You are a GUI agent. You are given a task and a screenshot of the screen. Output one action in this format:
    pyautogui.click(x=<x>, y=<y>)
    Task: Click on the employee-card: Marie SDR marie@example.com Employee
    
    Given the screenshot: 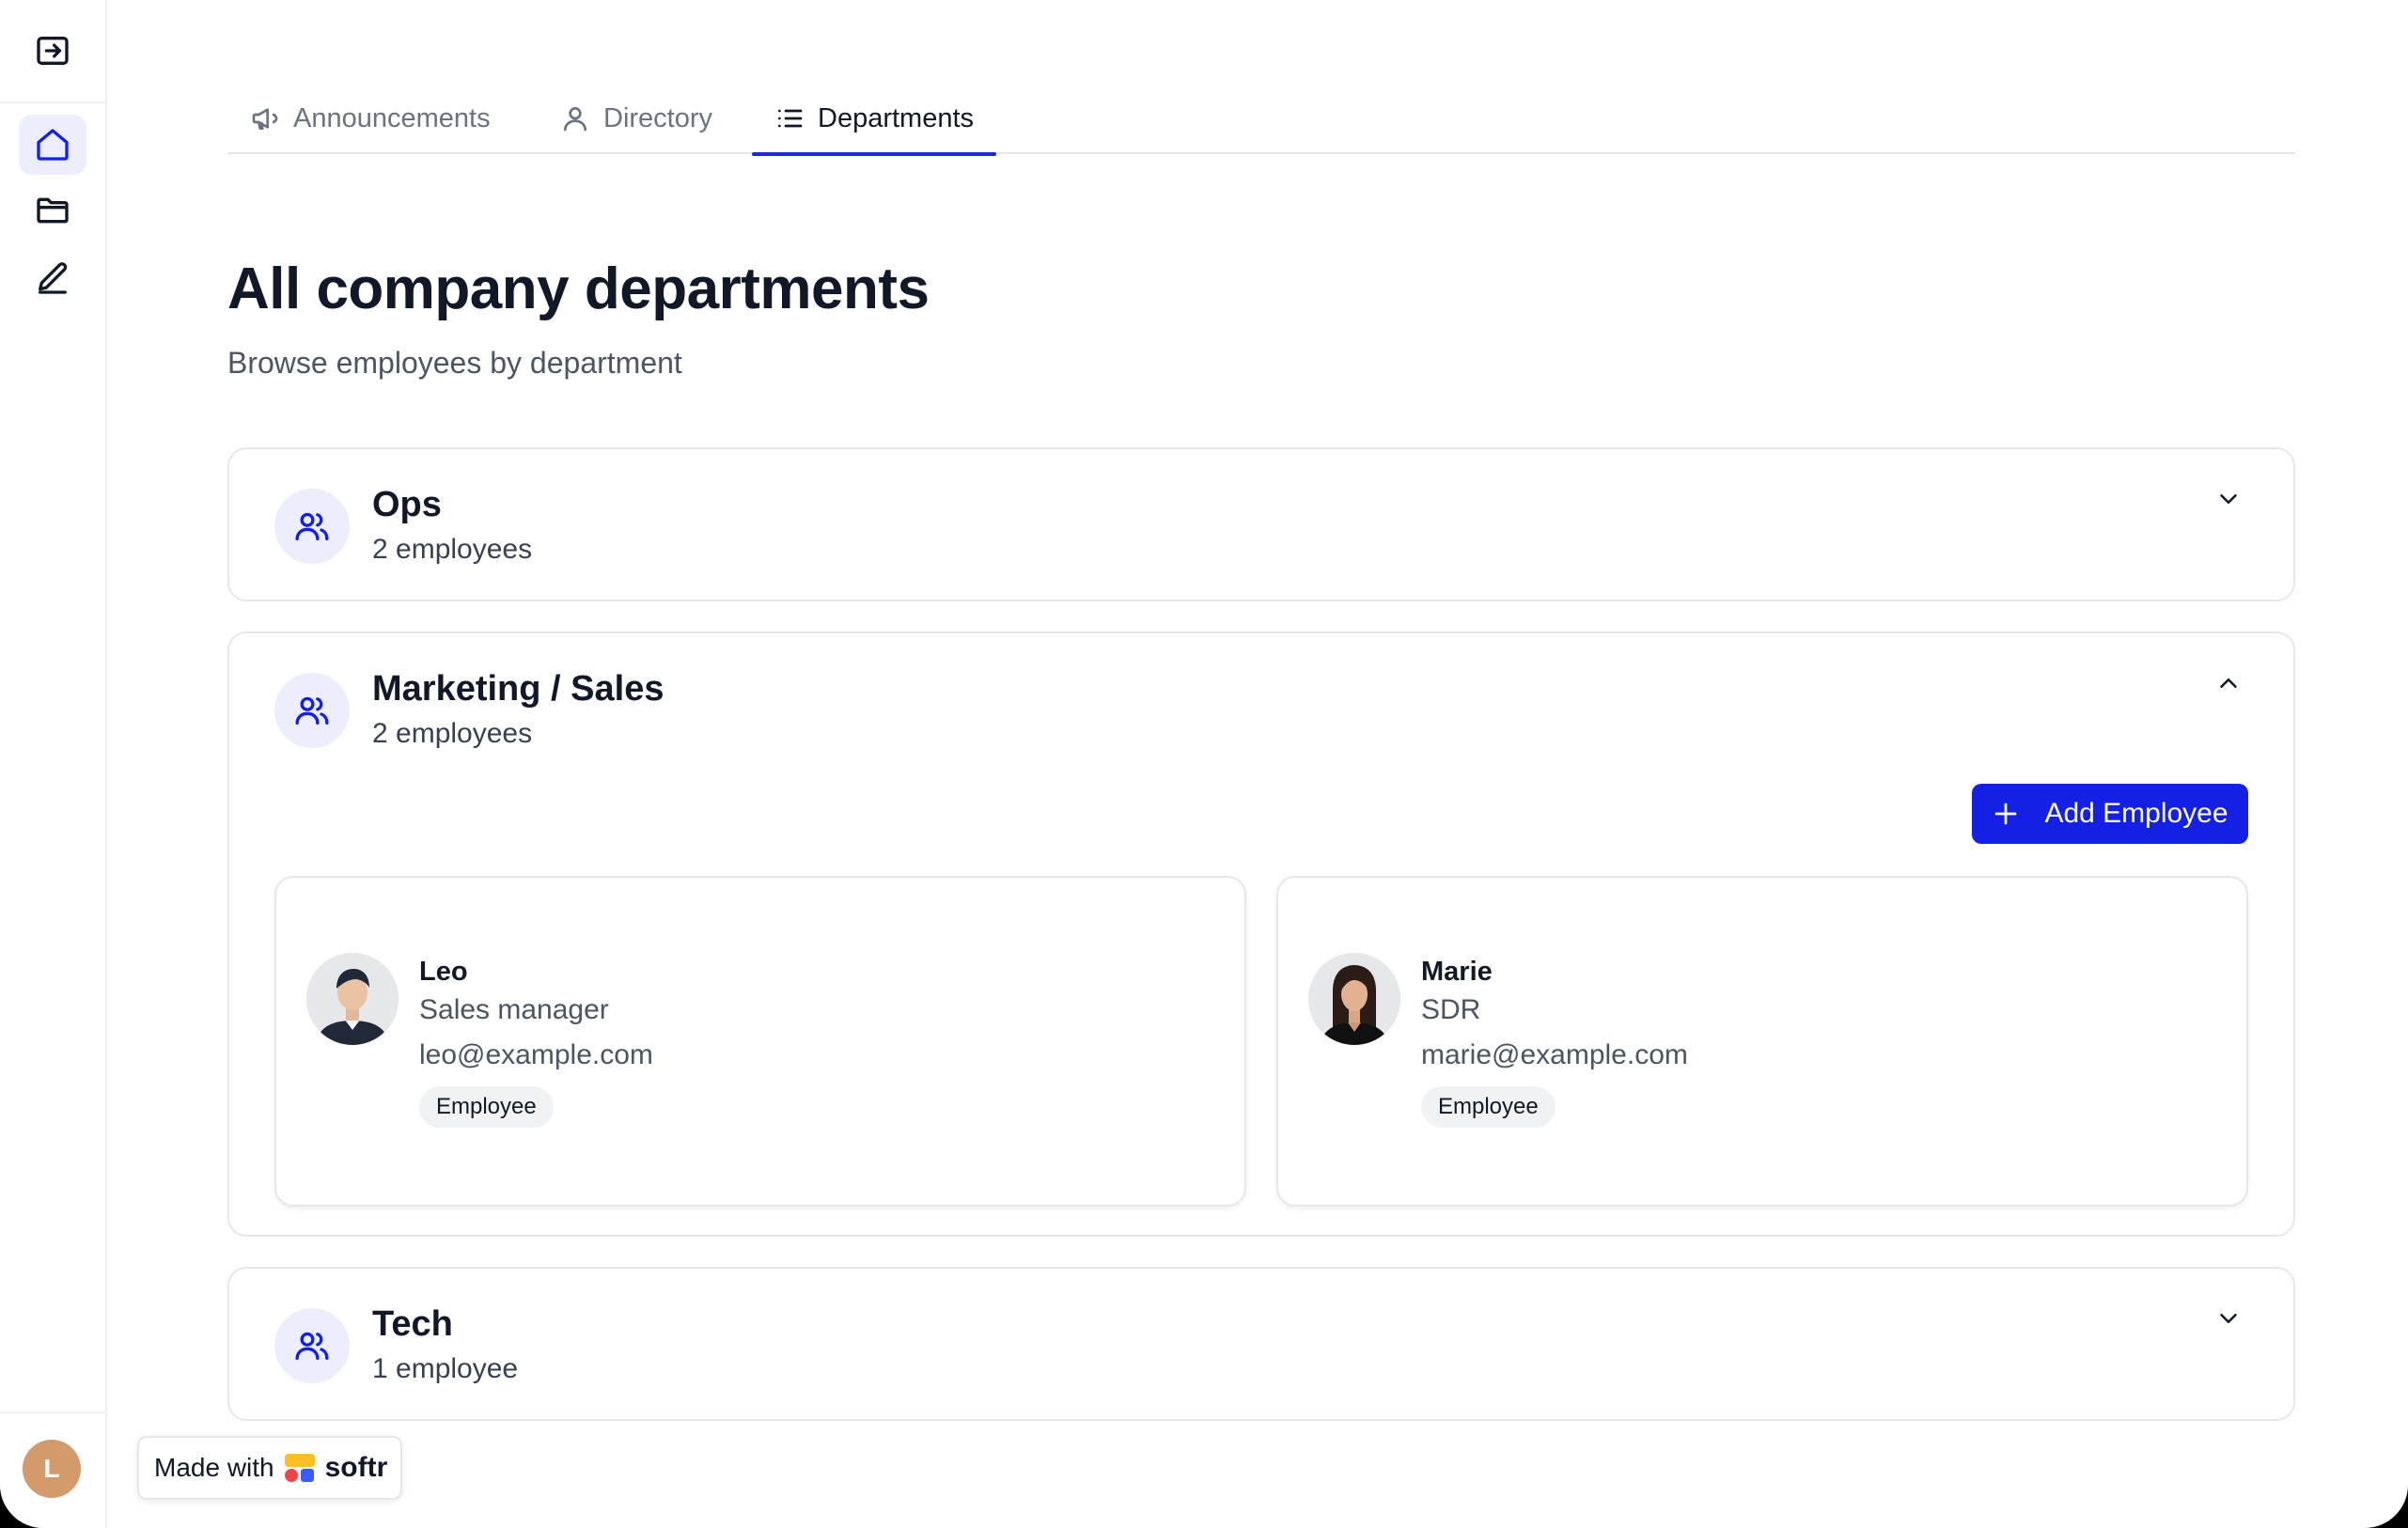 What is the action you would take?
    pyautogui.click(x=1762, y=1042)
    